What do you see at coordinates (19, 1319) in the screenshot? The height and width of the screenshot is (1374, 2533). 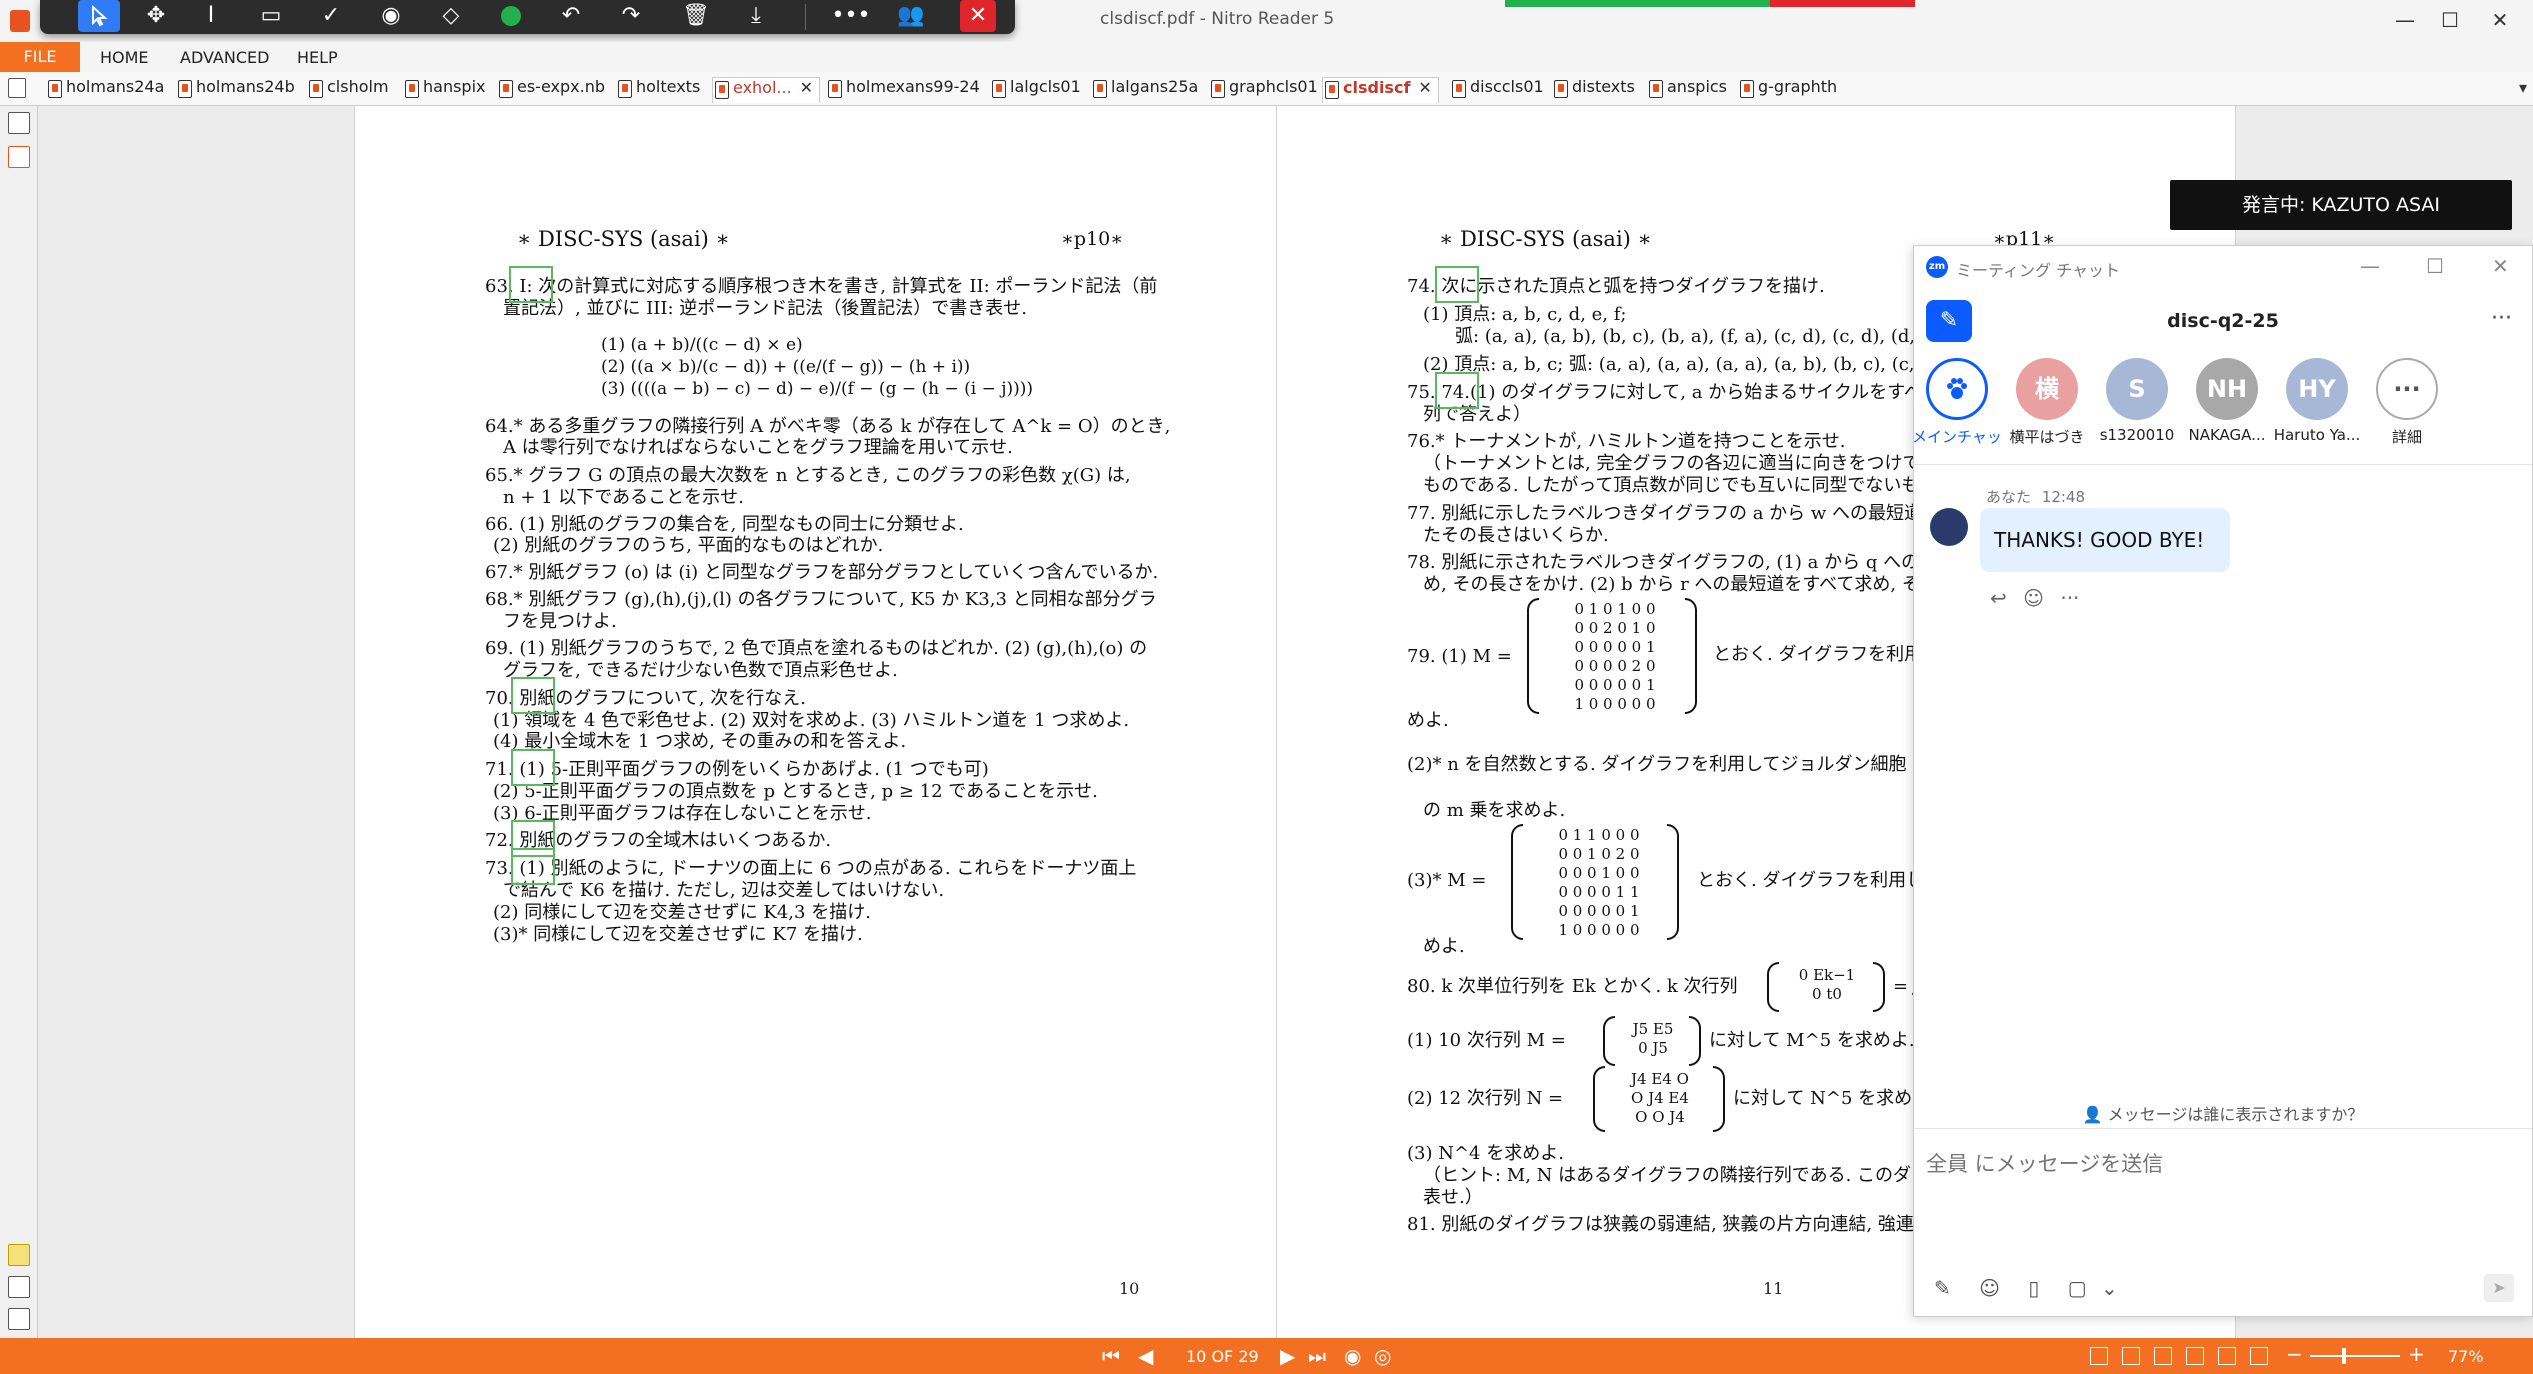 I see `layers-icon` at bounding box center [19, 1319].